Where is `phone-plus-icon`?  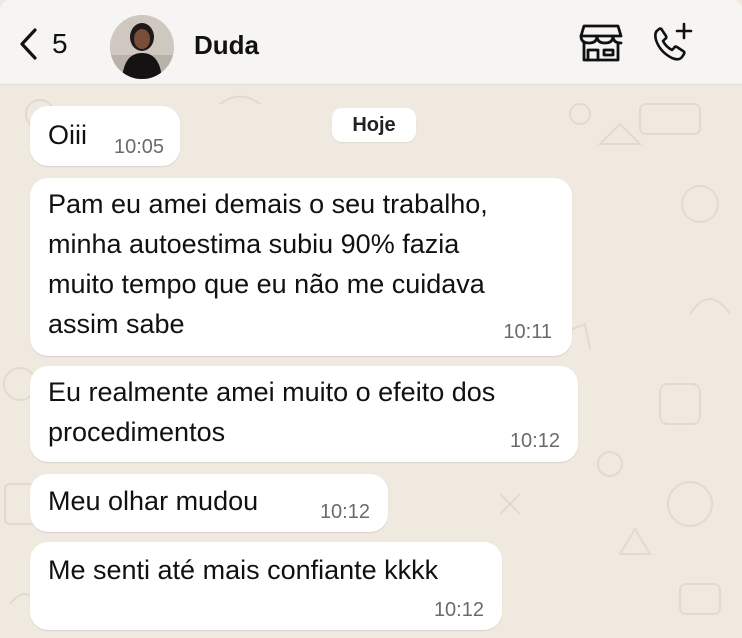 phone-plus-icon is located at coordinates (673, 41).